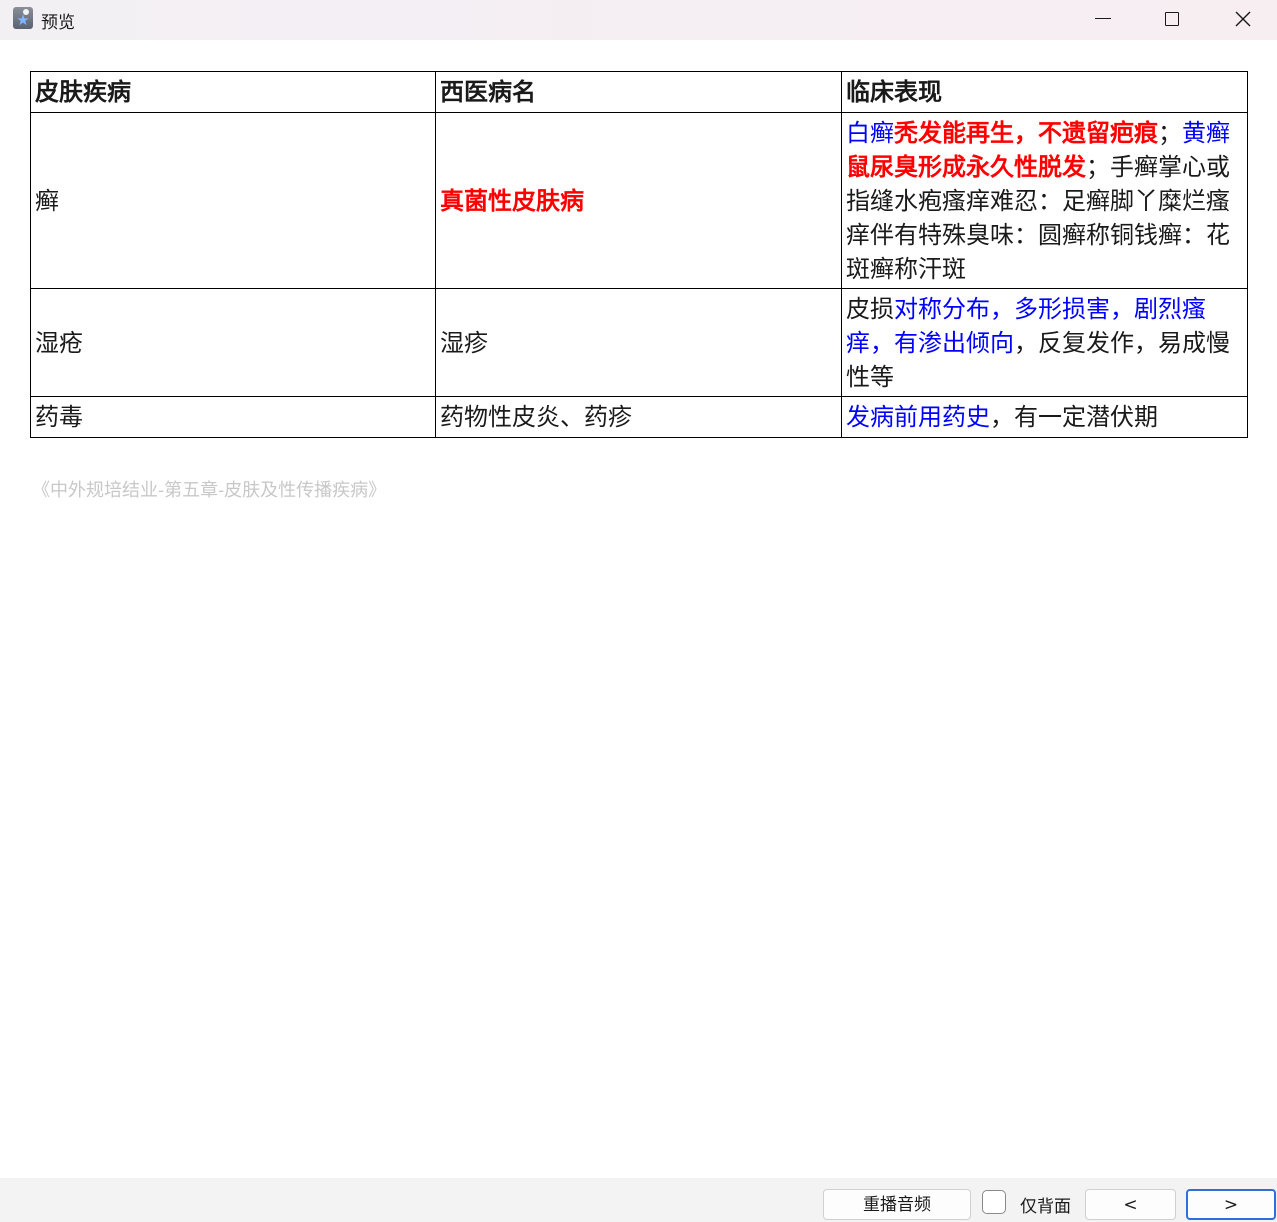 Image resolution: width=1277 pixels, height=1222 pixels. What do you see at coordinates (966, 166) in the screenshot?
I see `text-segment: 鼠尿臭形成永久性脱发` at bounding box center [966, 166].